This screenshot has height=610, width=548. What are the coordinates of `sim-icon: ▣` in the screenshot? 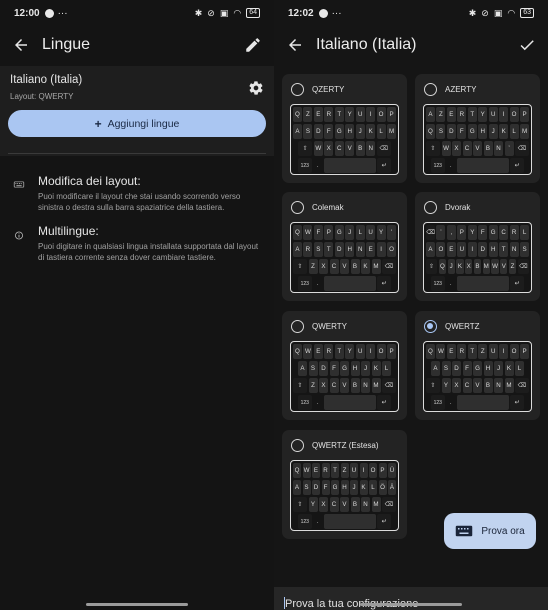 It's located at (224, 12).